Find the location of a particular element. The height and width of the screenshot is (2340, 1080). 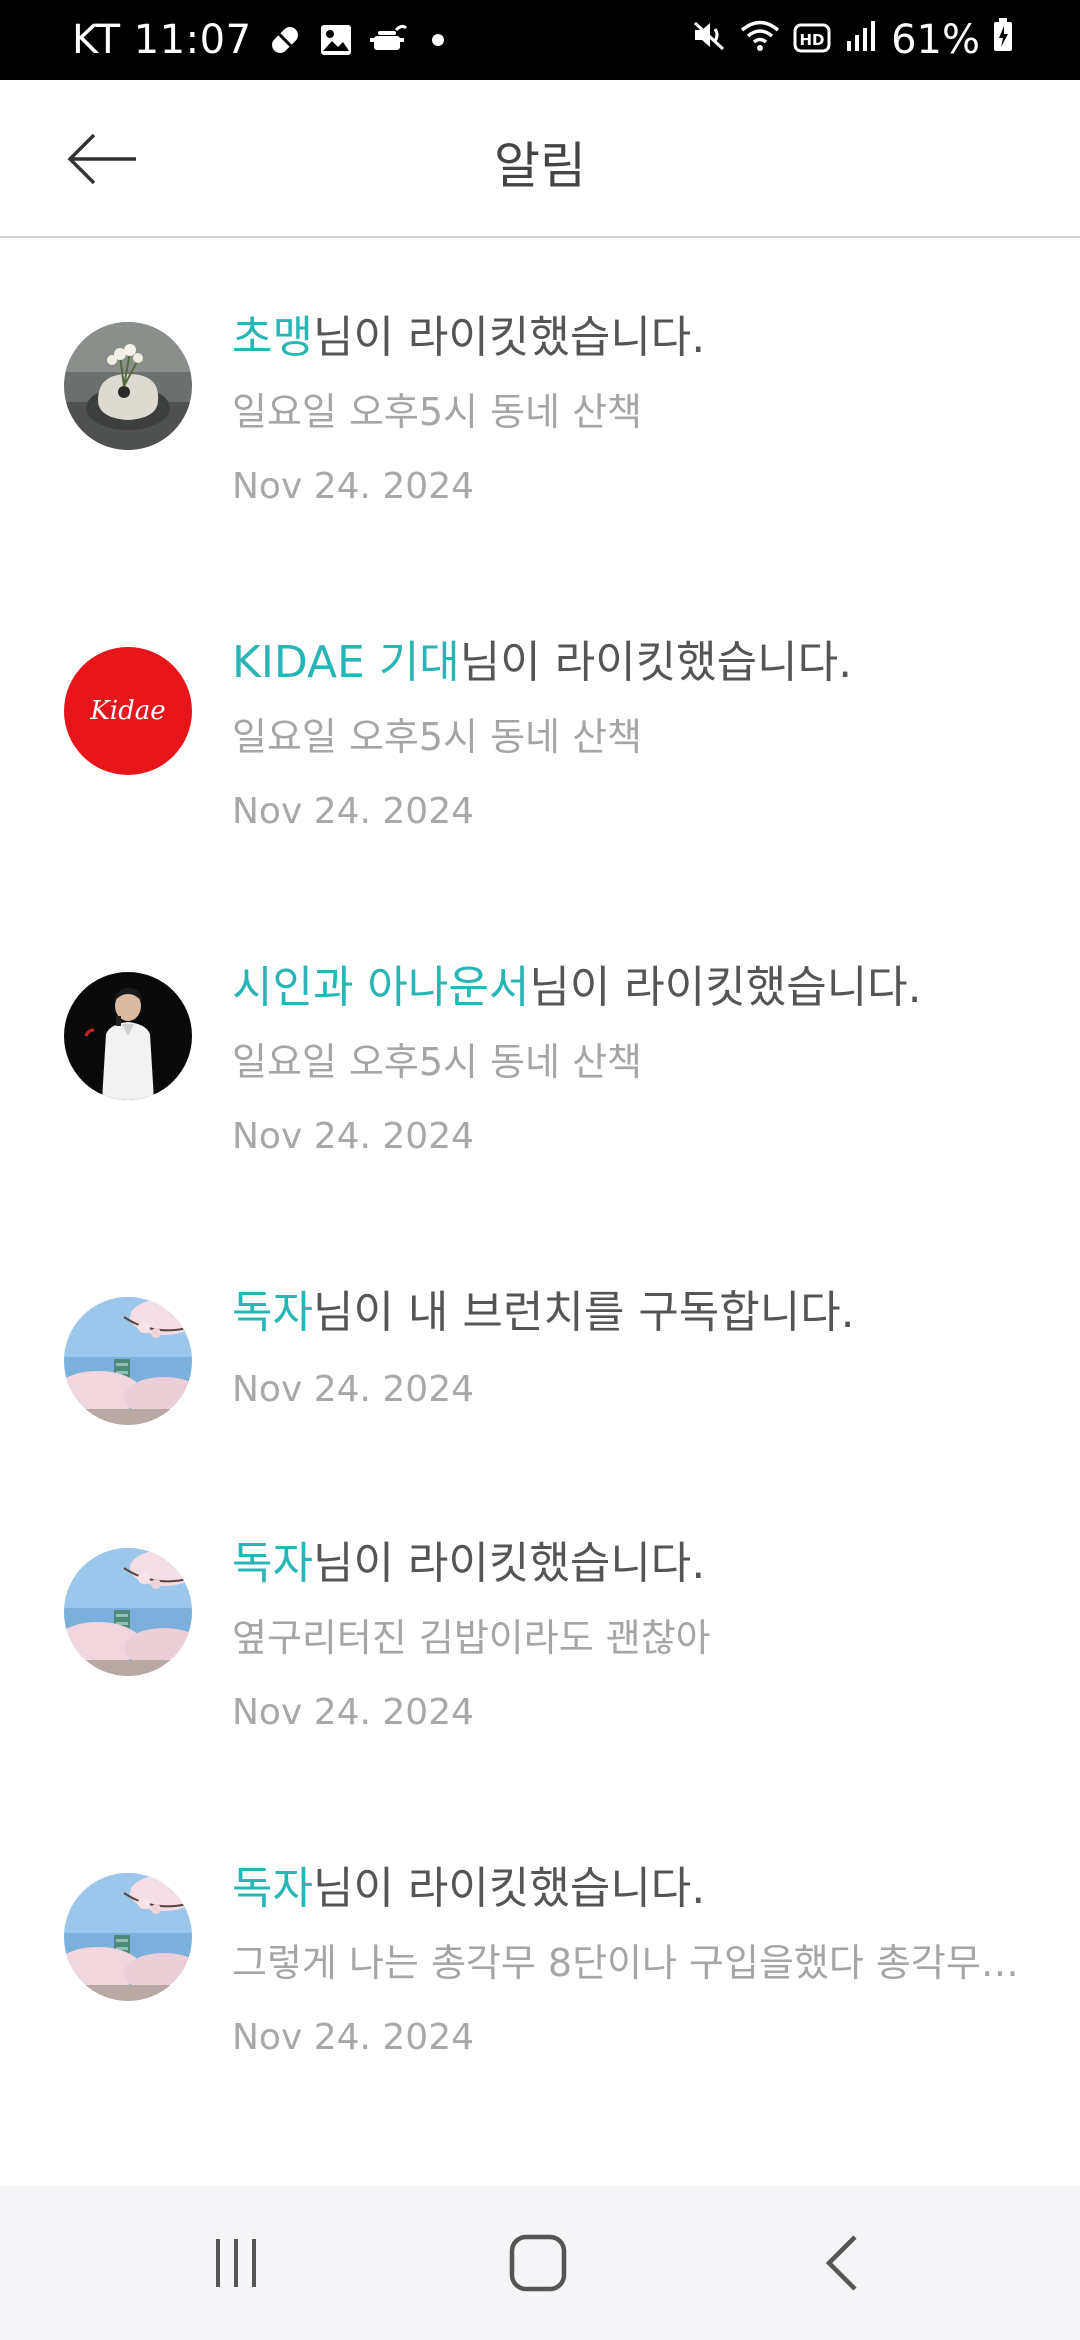

avatar: Kidae is located at coordinates (128, 711).